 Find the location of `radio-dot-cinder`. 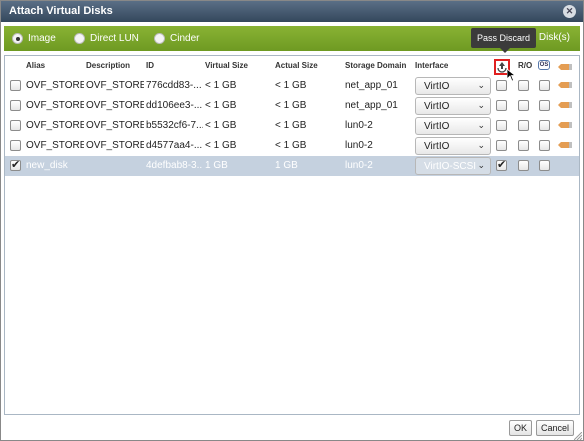

radio-dot-cinder is located at coordinates (159, 38).